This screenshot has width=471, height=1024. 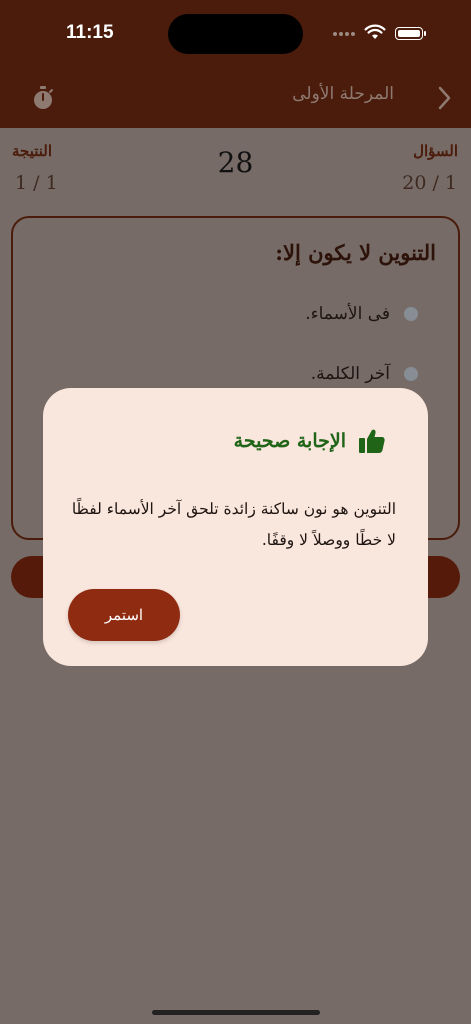 I want to click on home-indicator, so click(x=236, y=1012).